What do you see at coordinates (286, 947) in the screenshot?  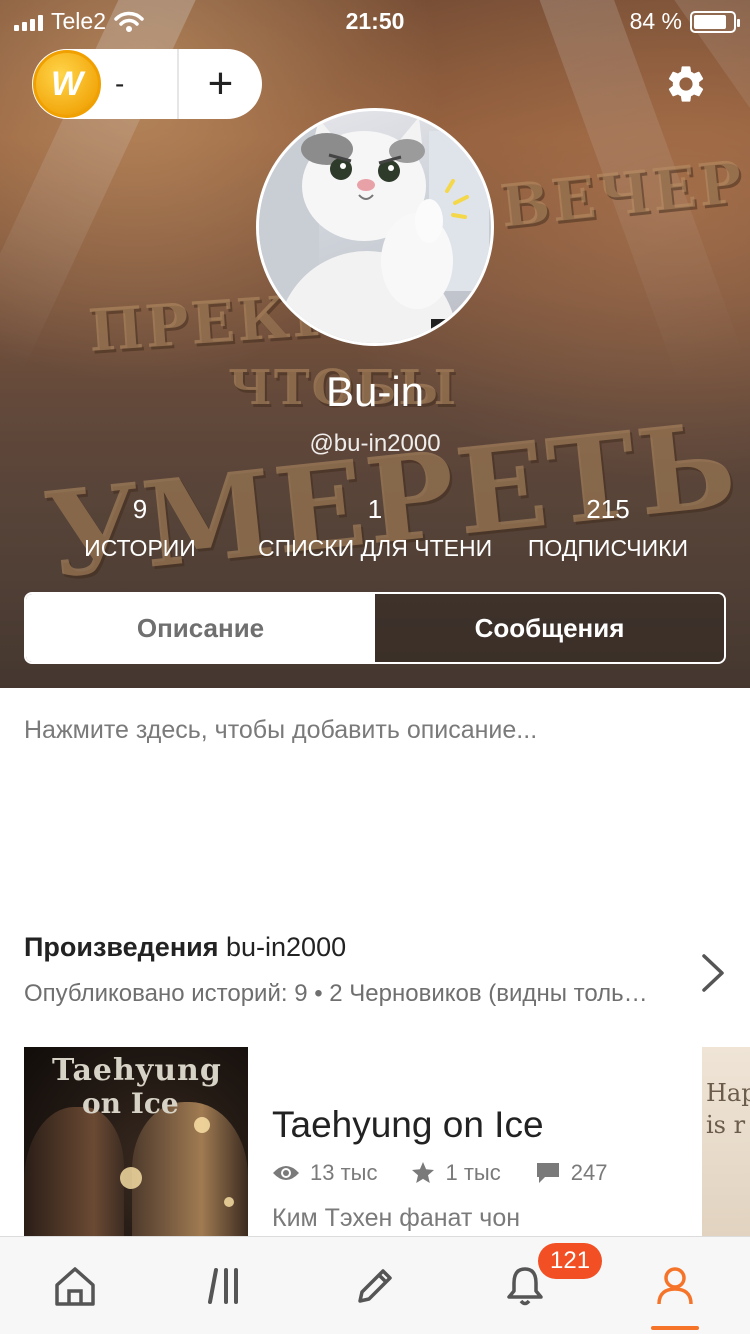 I see `works-user: bu-in2000` at bounding box center [286, 947].